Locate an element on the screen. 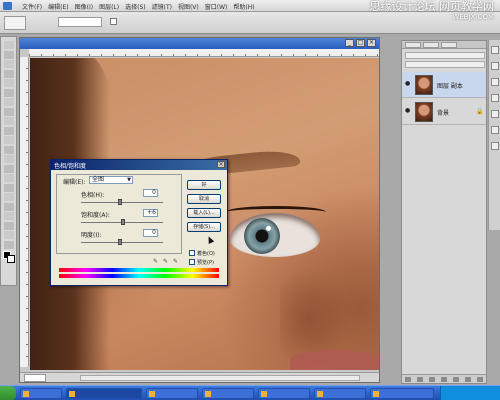  hue-field: 0 is located at coordinates (150, 193).